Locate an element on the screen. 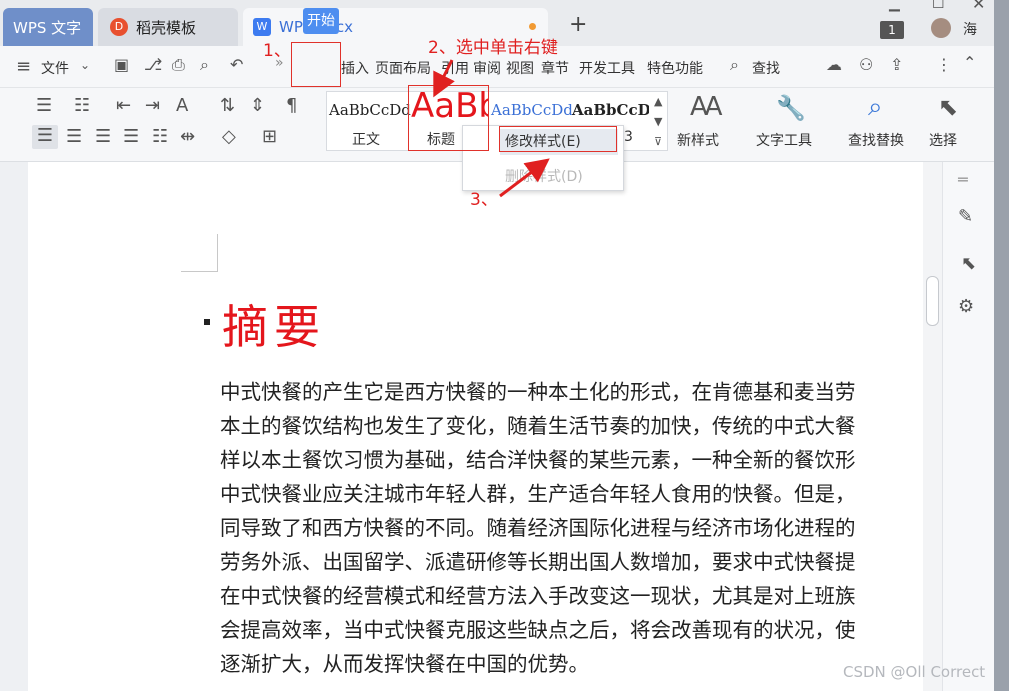 This screenshot has width=1009, height=691. chevron-down-icon: ⌄ is located at coordinates (85, 65).